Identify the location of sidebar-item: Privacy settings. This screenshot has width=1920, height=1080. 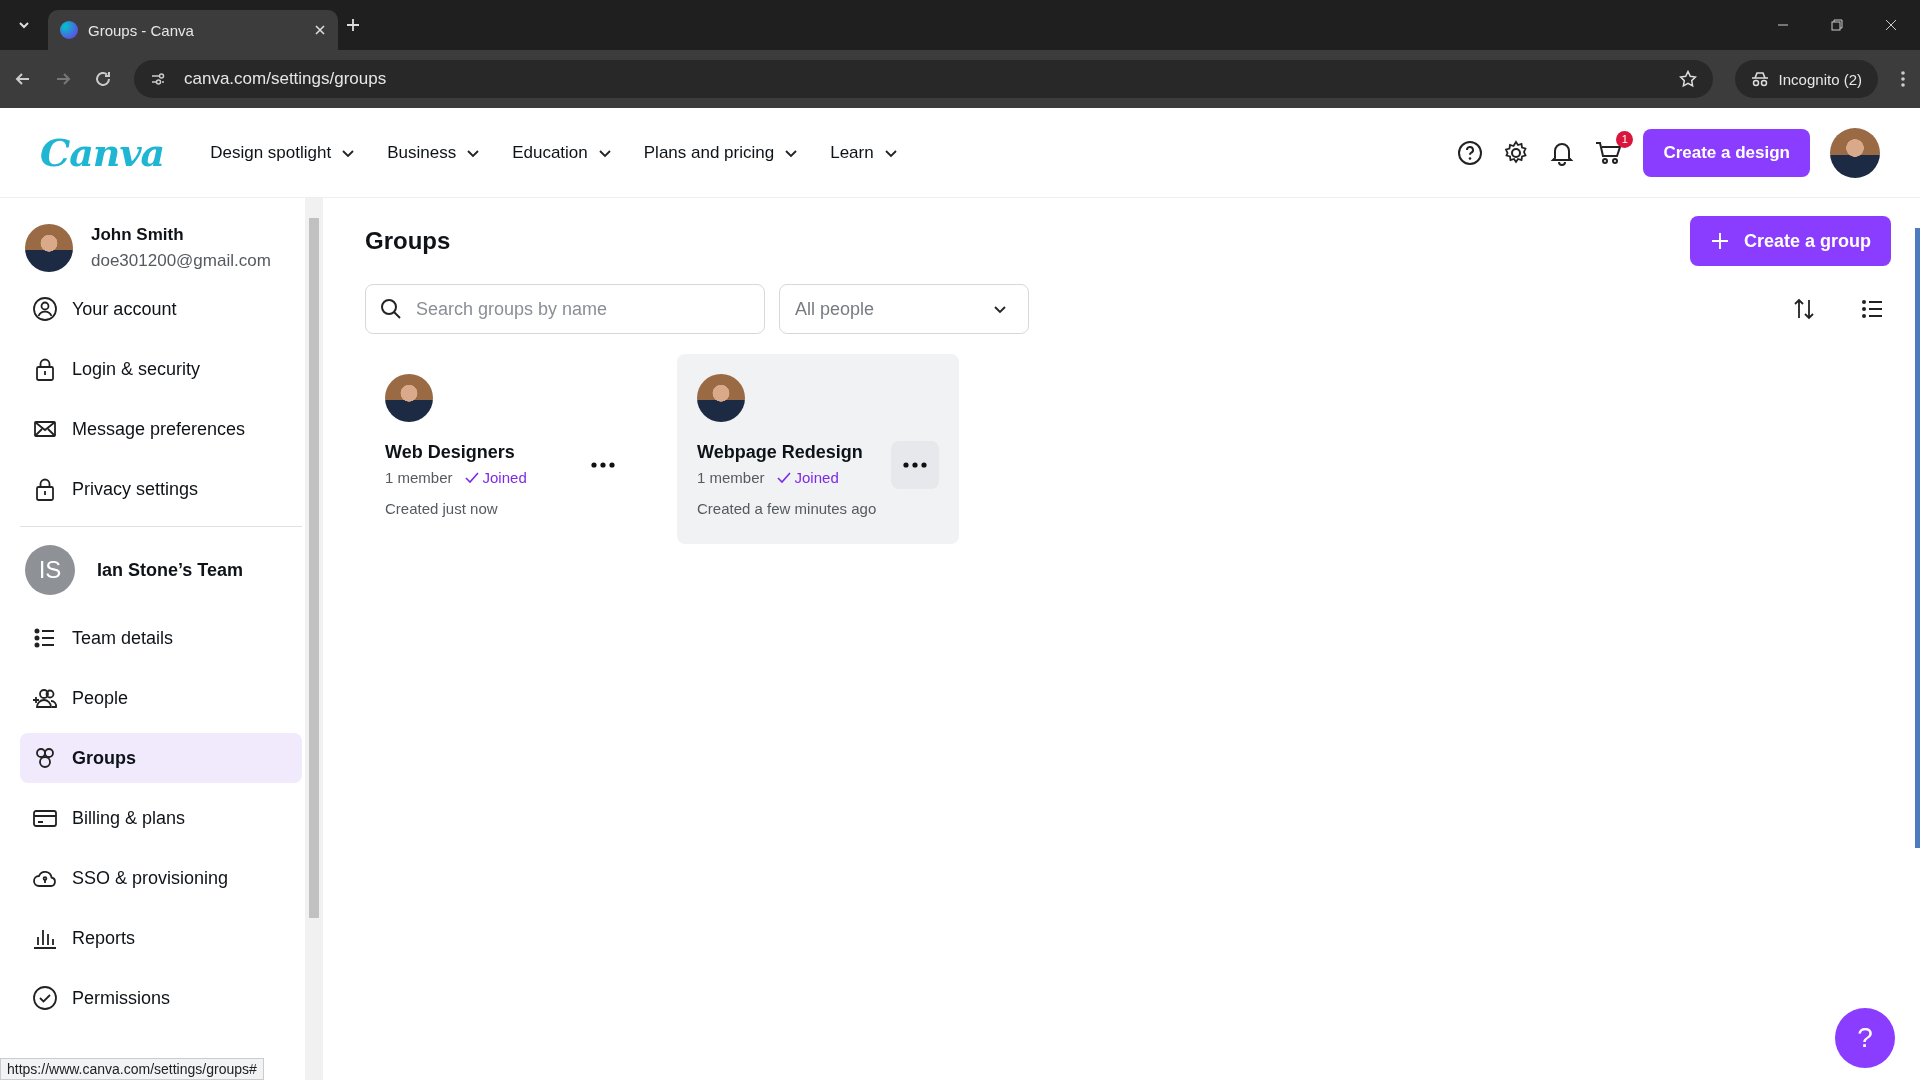
(161, 489).